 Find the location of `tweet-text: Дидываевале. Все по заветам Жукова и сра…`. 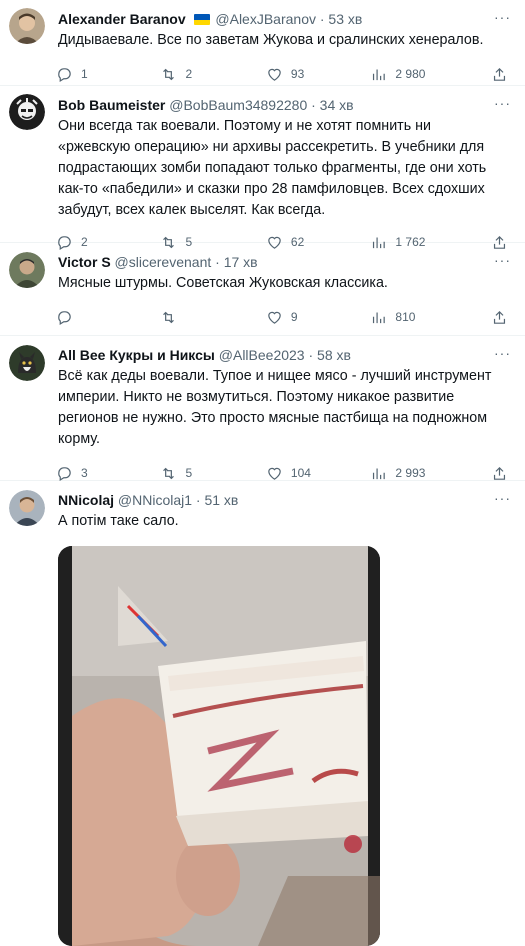

tweet-text: Дидываевале. Все по заветам Жукова и сра… is located at coordinates (271, 40).